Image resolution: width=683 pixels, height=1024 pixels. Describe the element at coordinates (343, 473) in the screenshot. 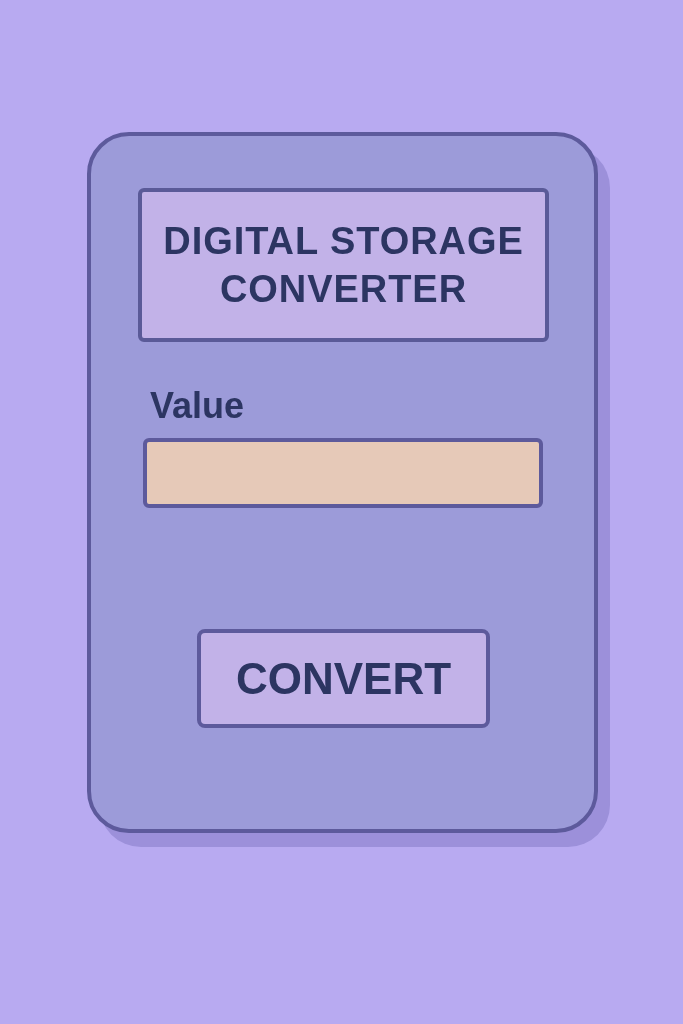

I see `value-input-field` at that location.